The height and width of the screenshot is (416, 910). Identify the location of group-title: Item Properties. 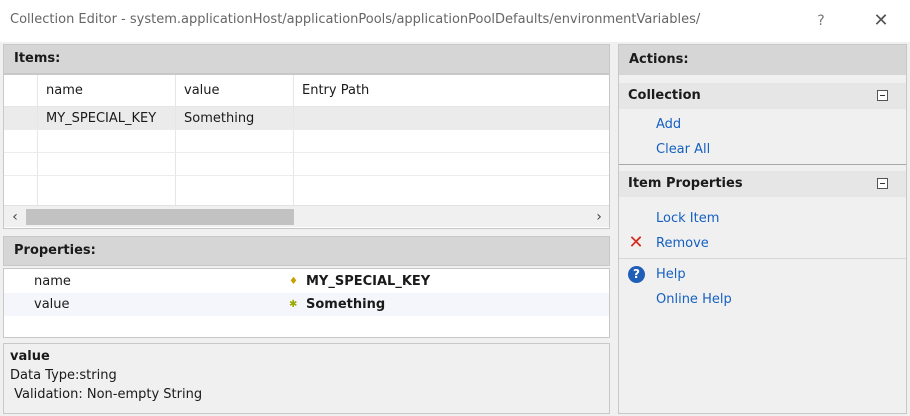
(685, 183).